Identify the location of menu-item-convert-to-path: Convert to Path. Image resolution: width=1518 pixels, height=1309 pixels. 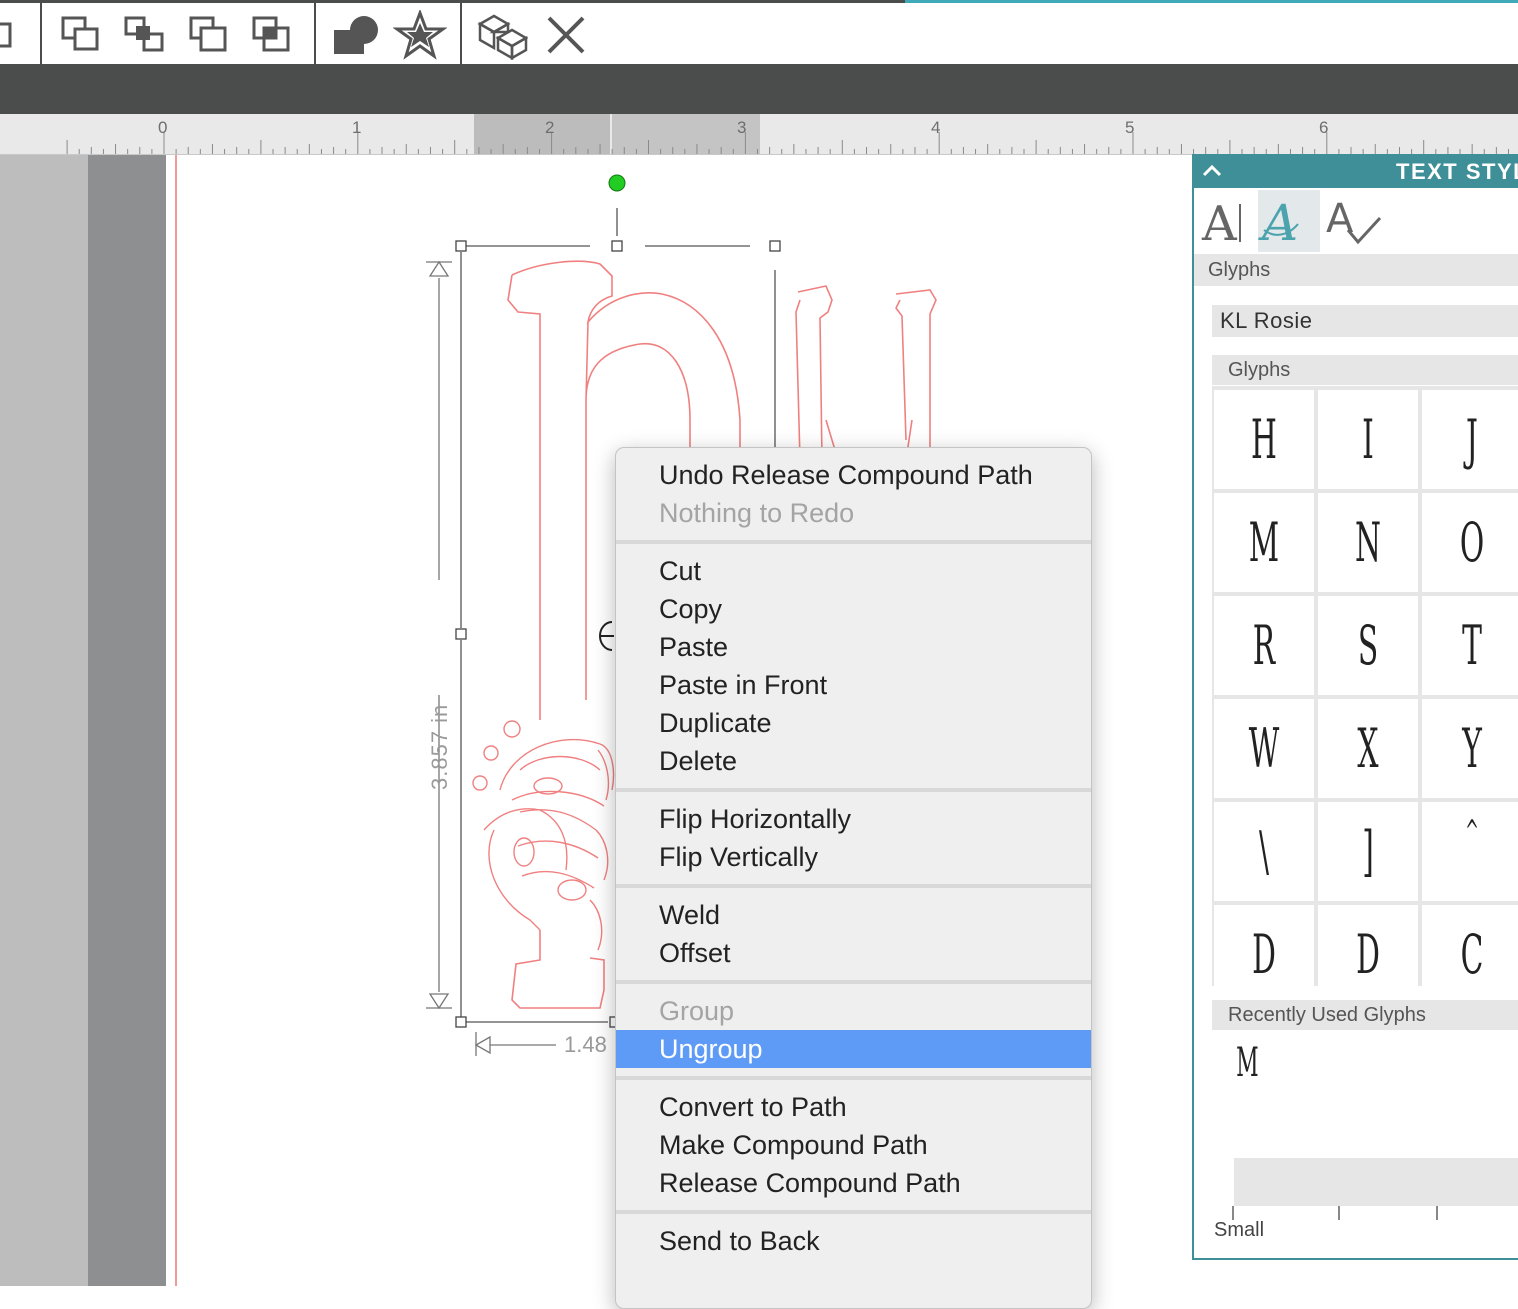
(853, 1107).